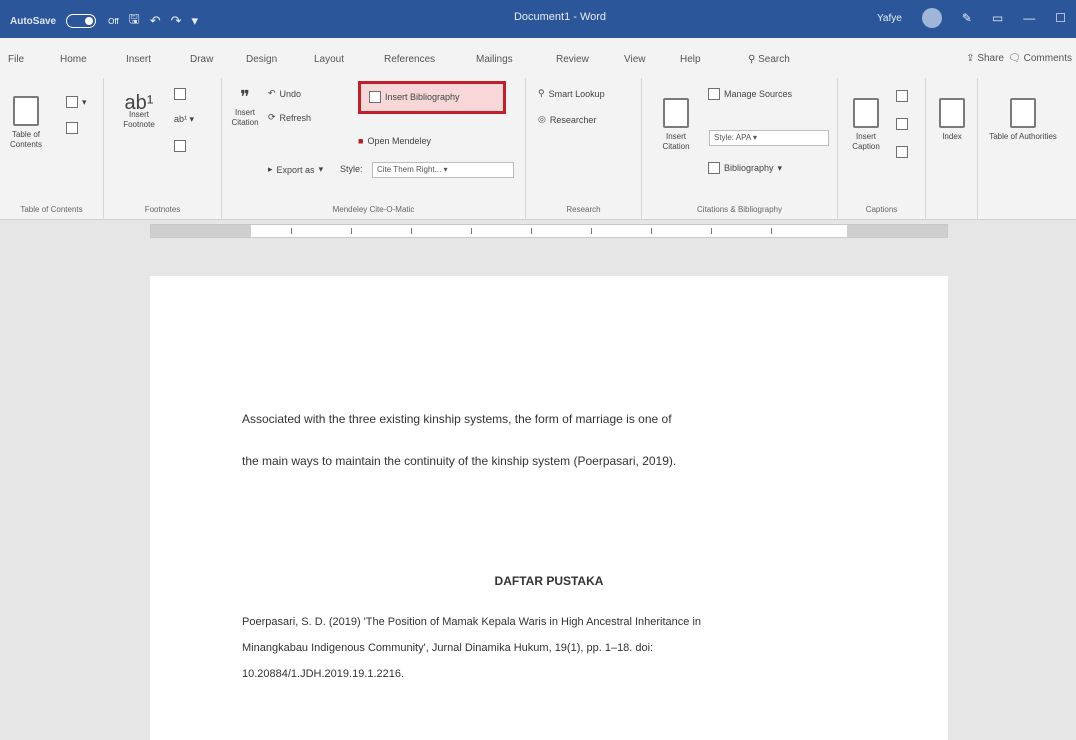 This screenshot has width=1076, height=740. Describe the element at coordinates (752, 59) in the screenshot. I see `search-icon: ⚲` at that location.